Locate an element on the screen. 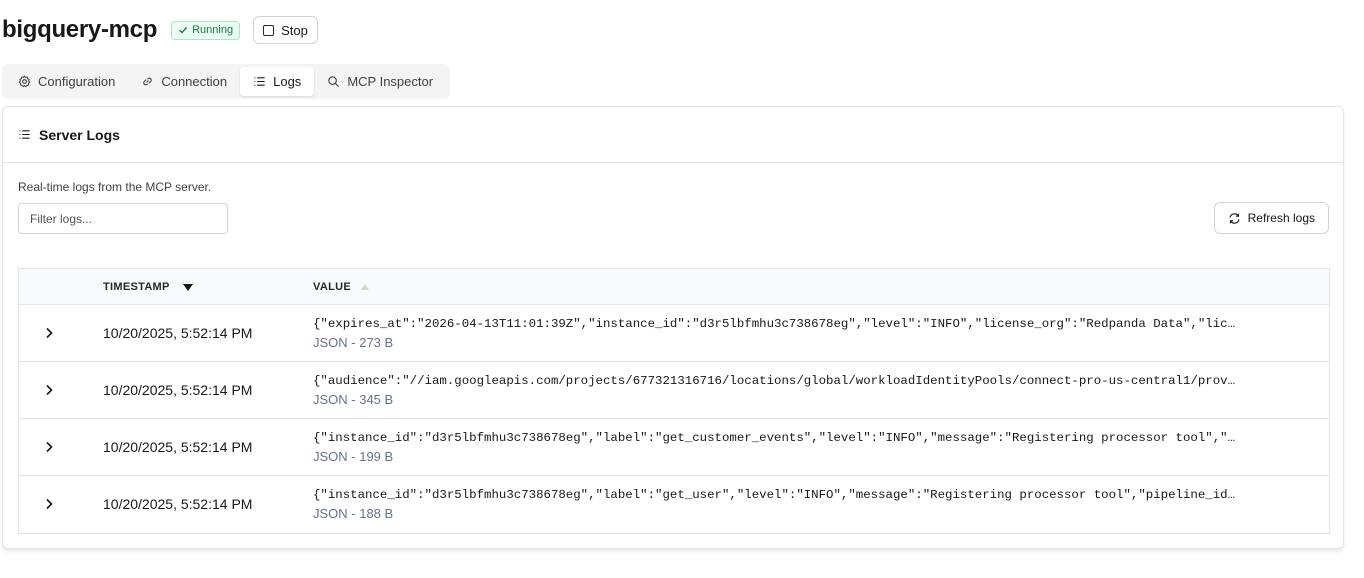 Image resolution: width=1364 pixels, height=578 pixels. gear-icon is located at coordinates (24, 81).